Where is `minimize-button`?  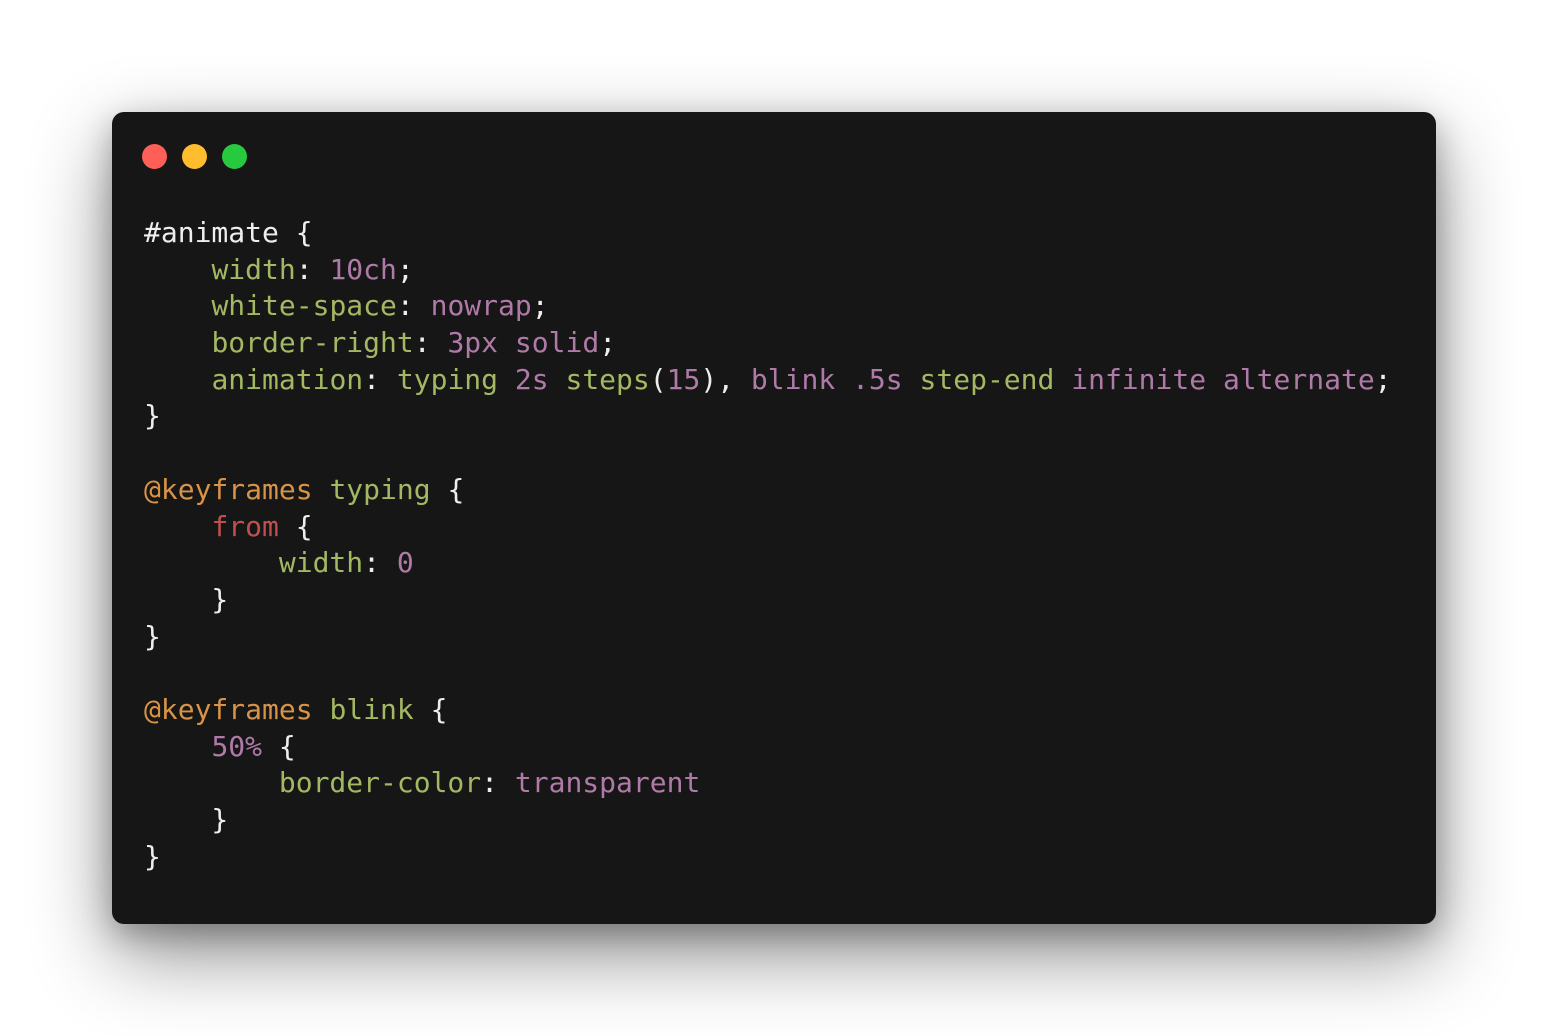 minimize-button is located at coordinates (194, 156).